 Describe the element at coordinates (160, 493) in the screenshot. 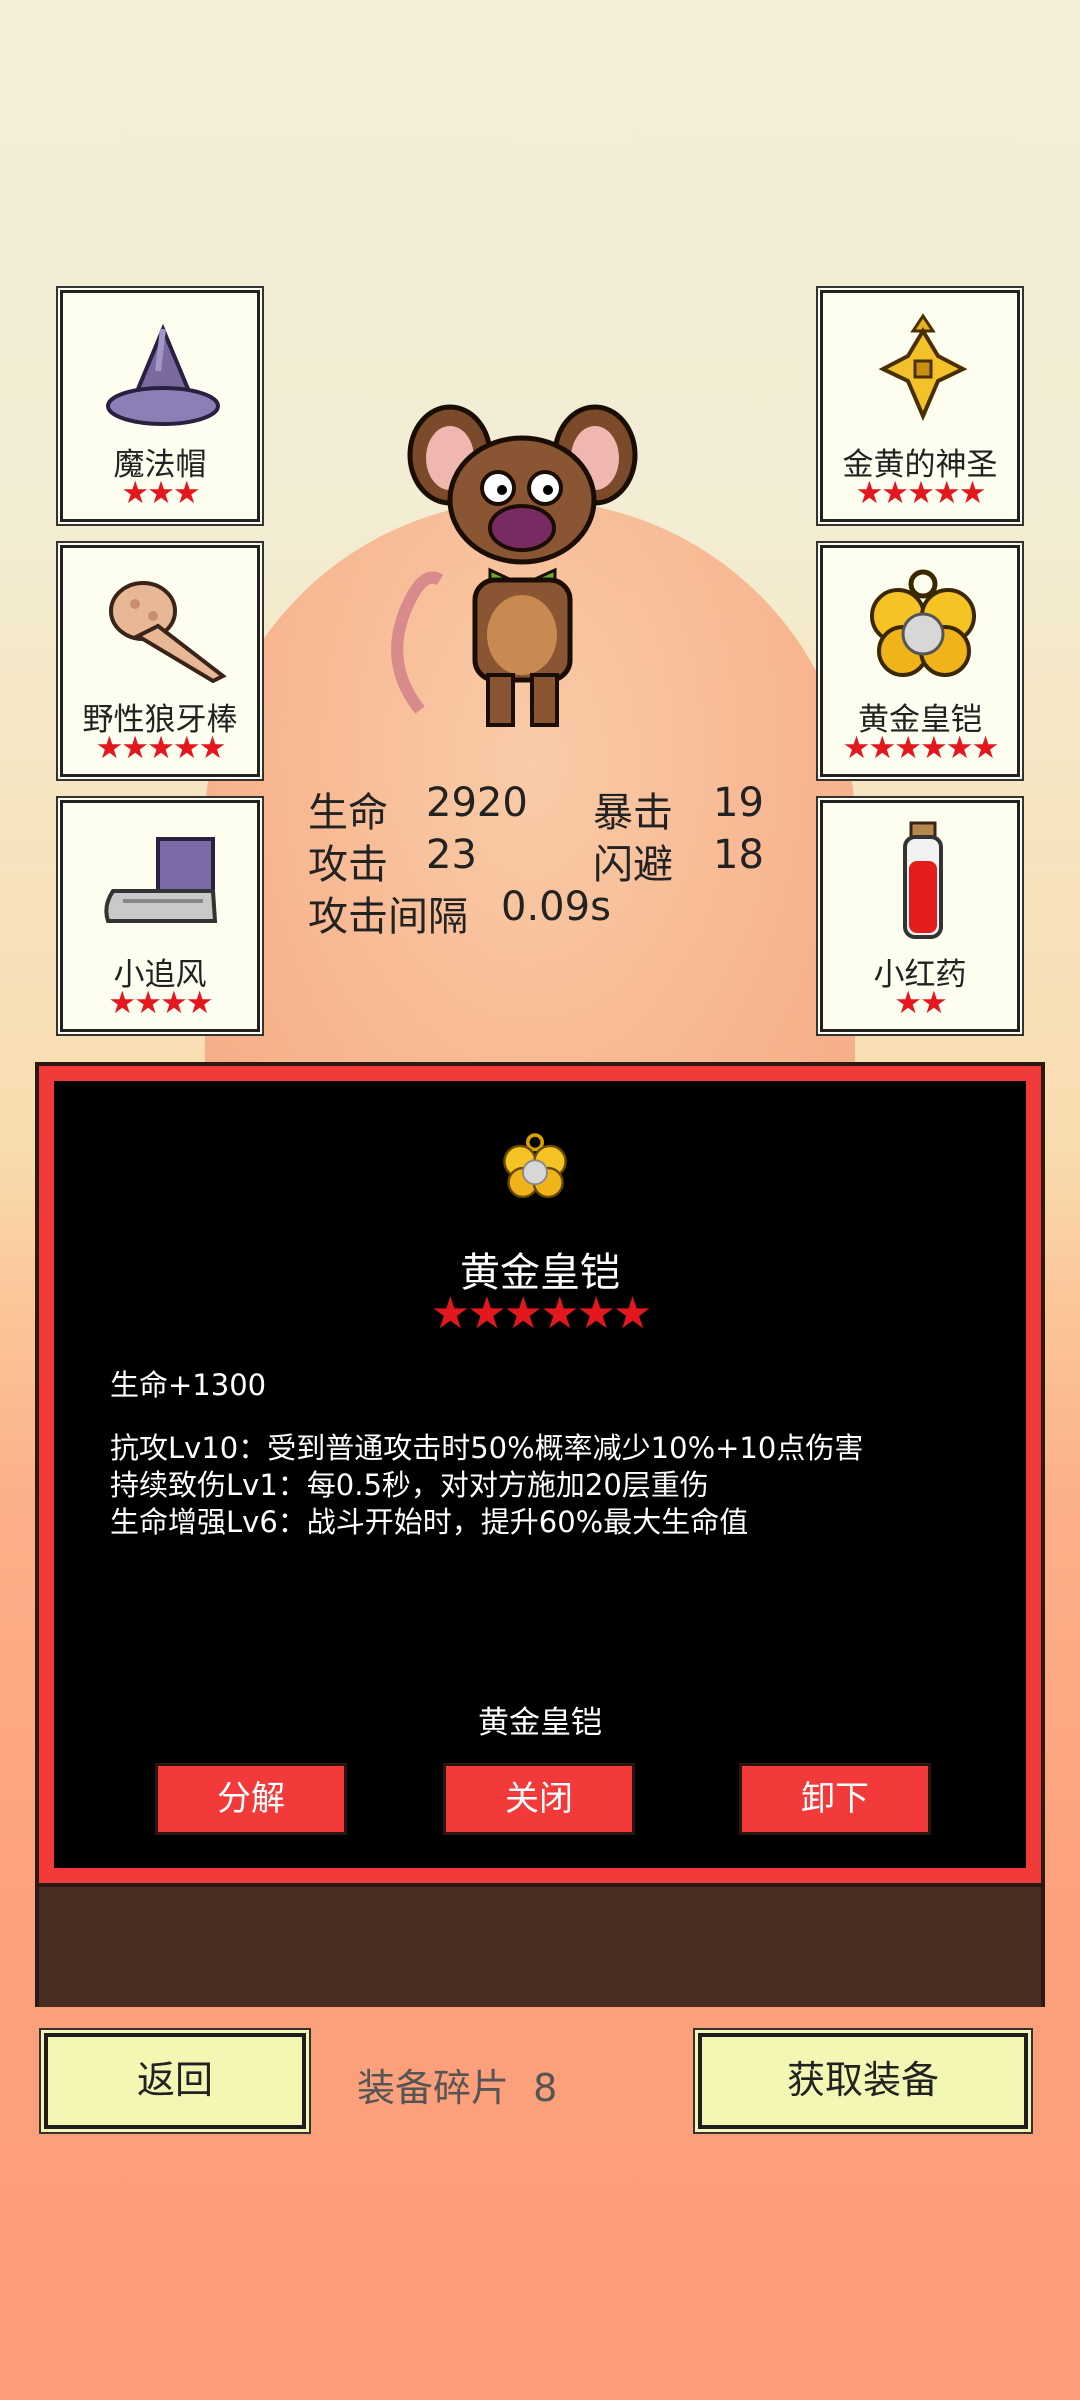

I see `star-rating: ★★★` at that location.